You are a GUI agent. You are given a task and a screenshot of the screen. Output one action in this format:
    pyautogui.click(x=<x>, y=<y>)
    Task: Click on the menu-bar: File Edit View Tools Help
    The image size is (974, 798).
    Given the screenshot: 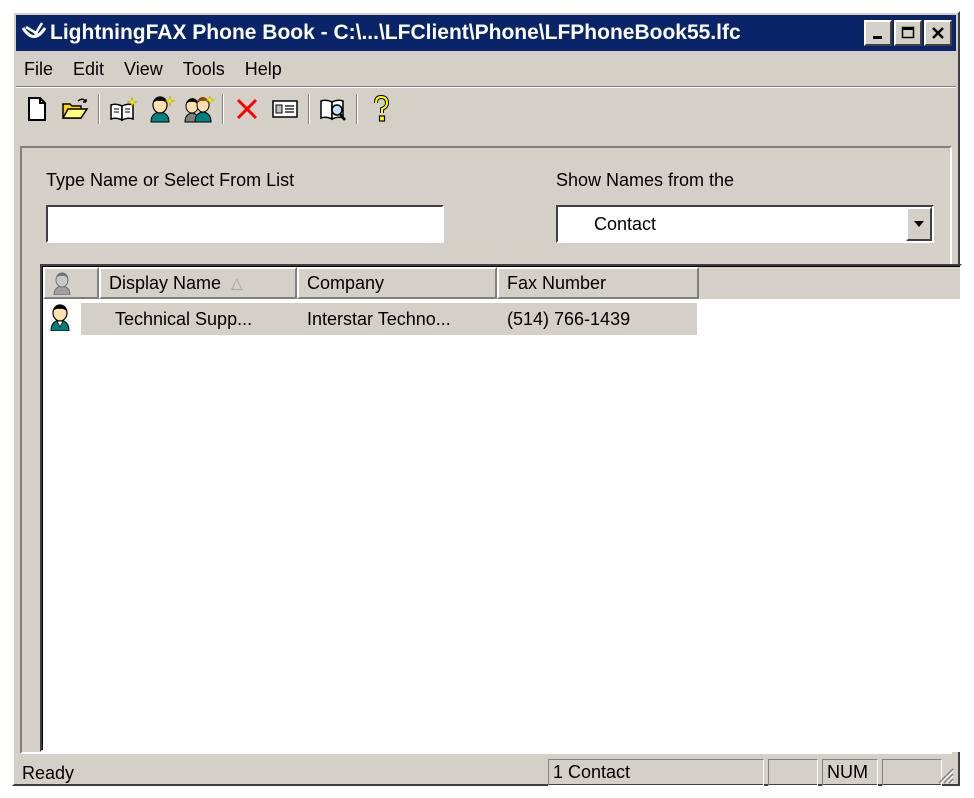 What is the action you would take?
    pyautogui.click(x=486, y=69)
    